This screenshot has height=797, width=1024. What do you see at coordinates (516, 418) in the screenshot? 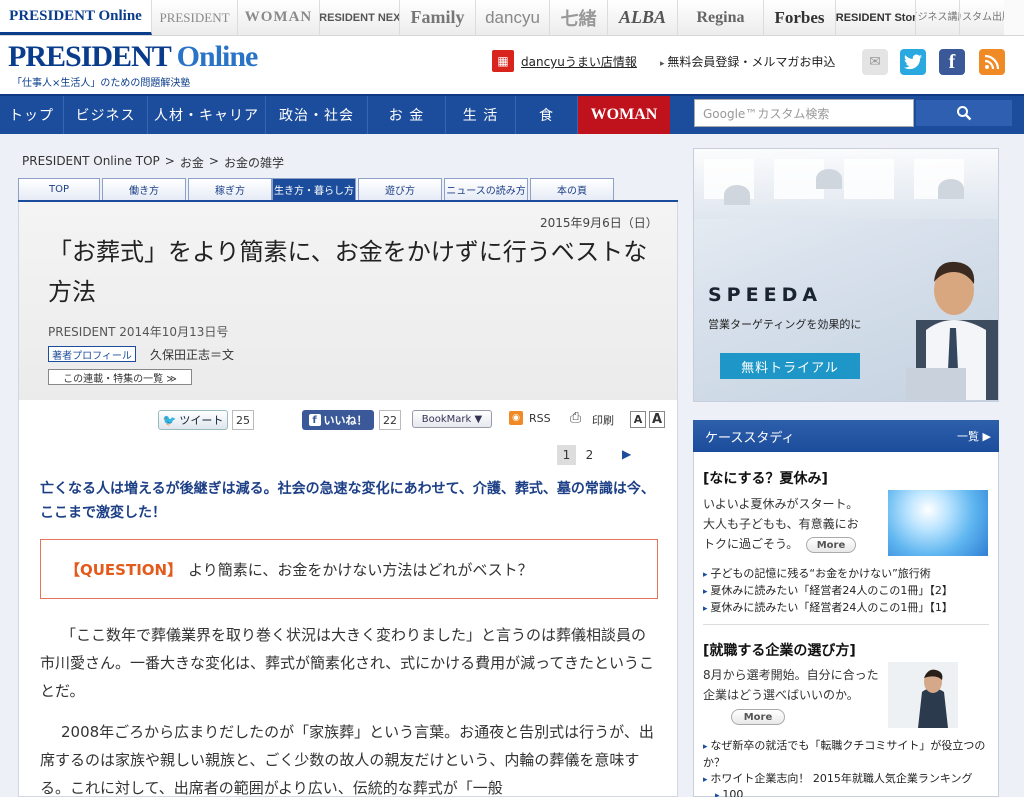
I see `rss-icon: ◉` at bounding box center [516, 418].